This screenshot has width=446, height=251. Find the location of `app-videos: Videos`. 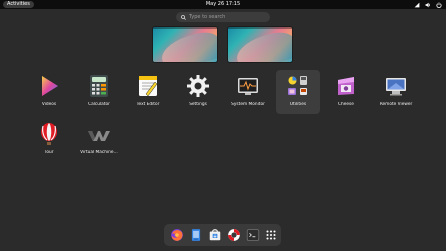

app-videos: Videos is located at coordinates (49, 92).